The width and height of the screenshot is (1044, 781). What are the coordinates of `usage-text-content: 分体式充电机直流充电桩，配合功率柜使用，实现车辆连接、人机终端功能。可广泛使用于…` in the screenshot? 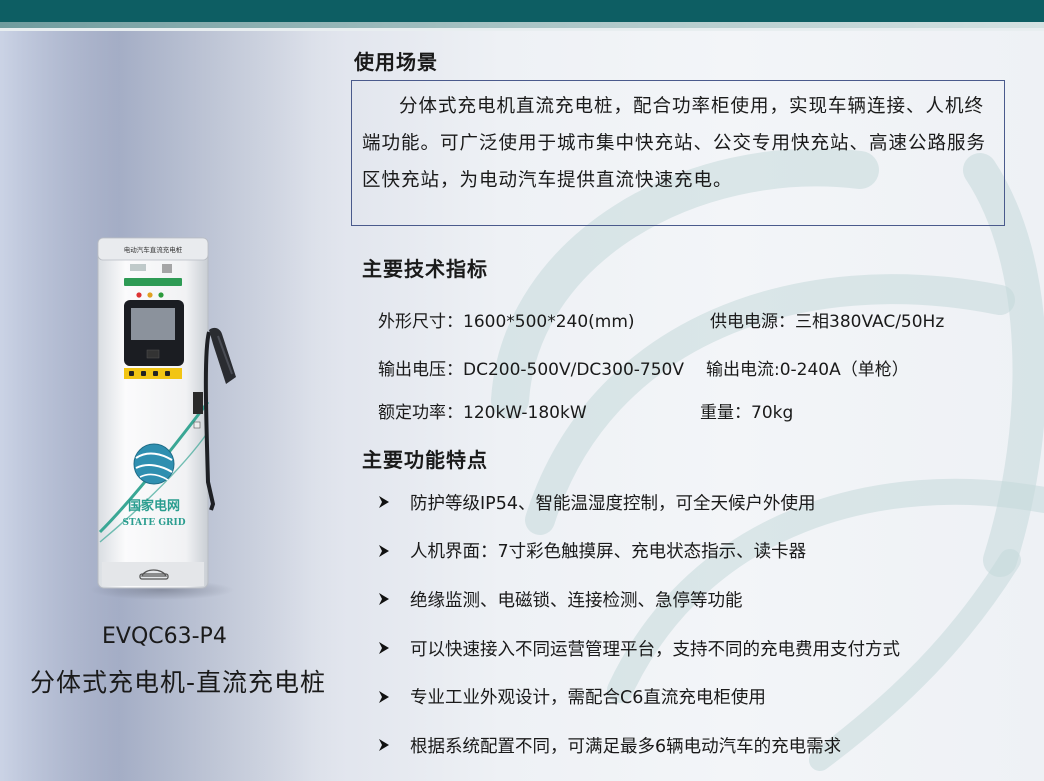 It's located at (674, 143).